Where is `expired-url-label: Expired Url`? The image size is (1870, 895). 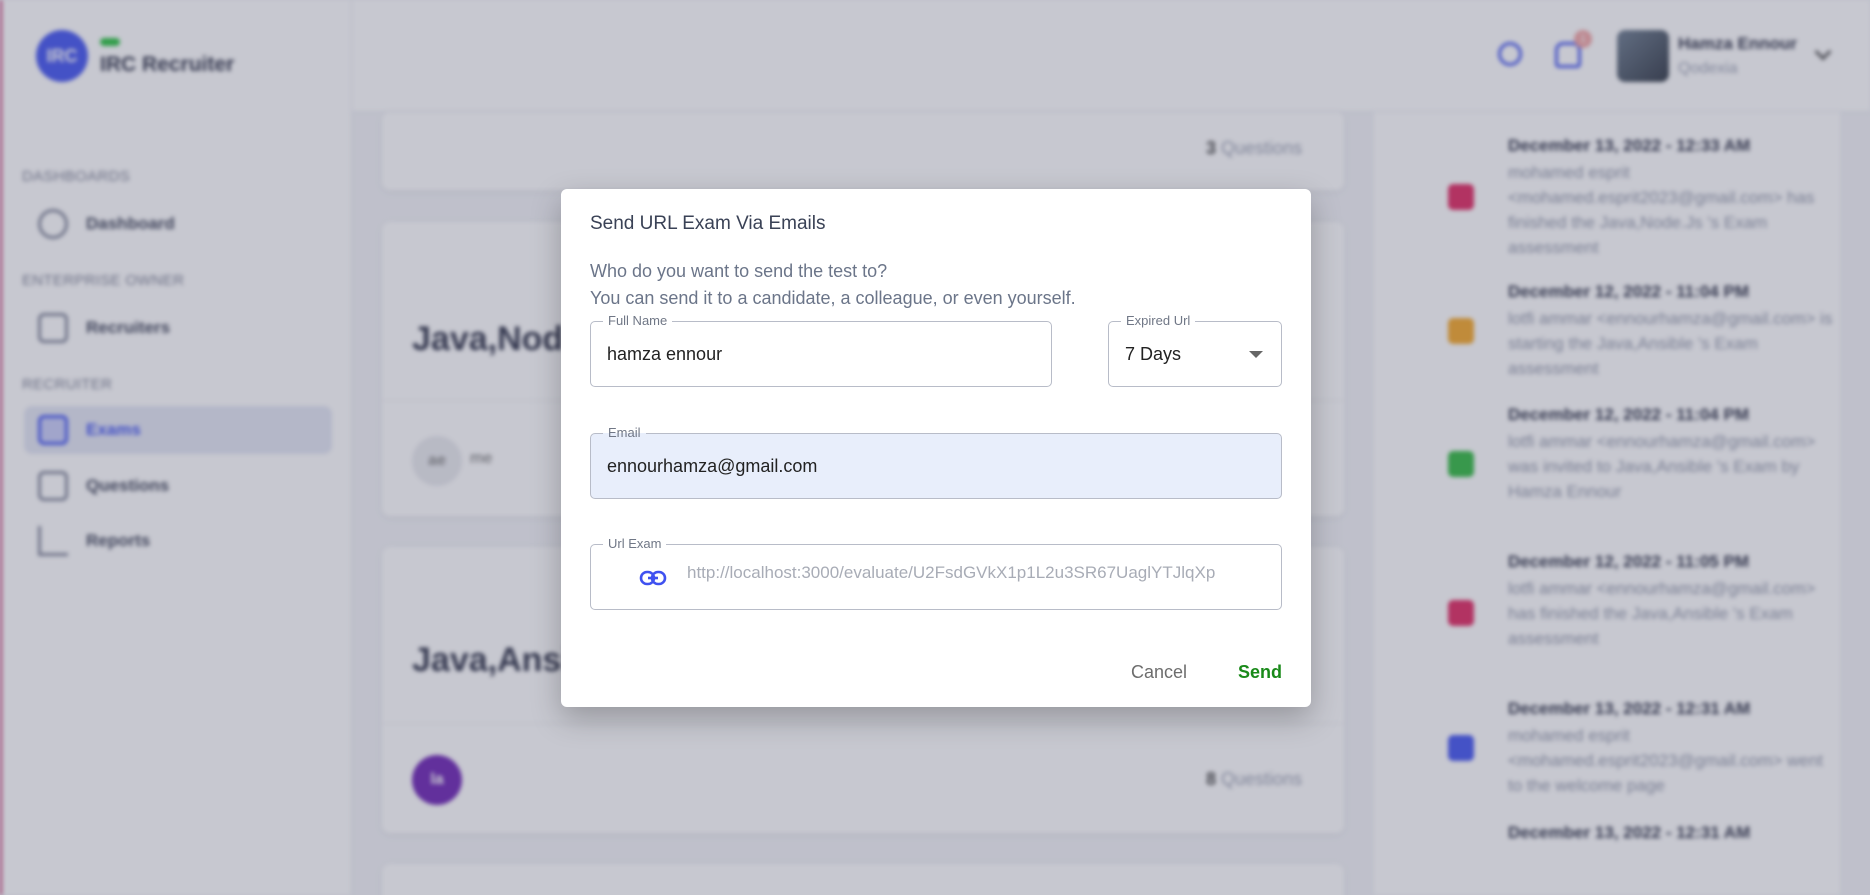
expired-url-label: Expired Url is located at coordinates (1158, 320).